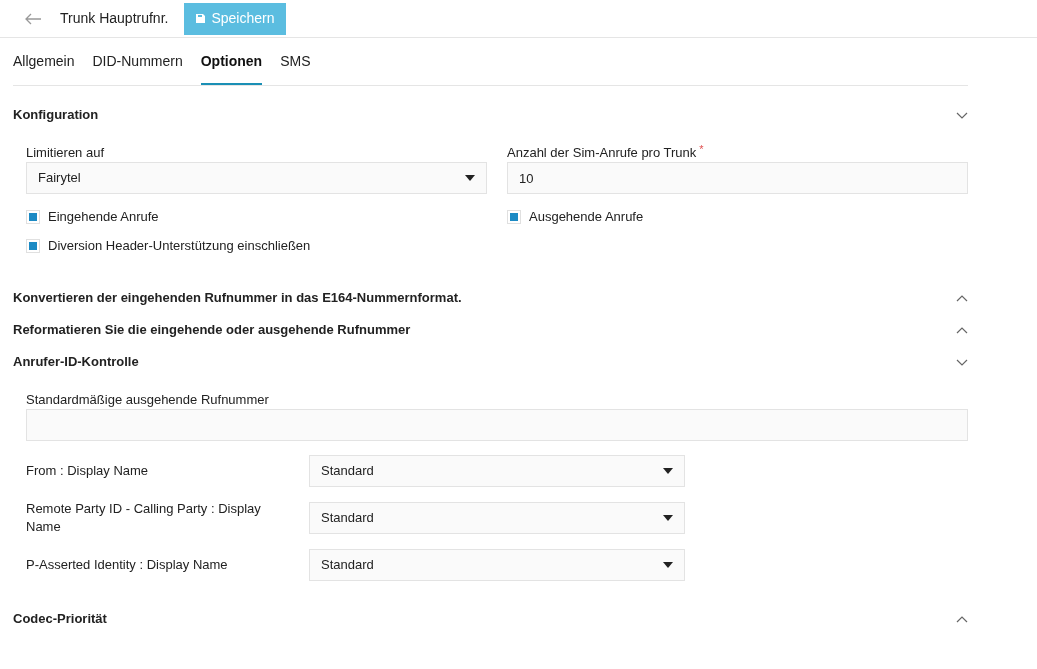  What do you see at coordinates (497, 425) in the screenshot?
I see `input-field` at bounding box center [497, 425].